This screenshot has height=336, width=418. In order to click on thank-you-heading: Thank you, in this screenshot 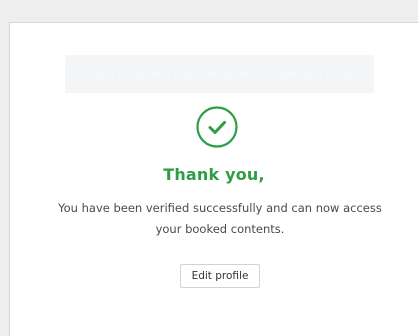, I will do `click(214, 174)`.